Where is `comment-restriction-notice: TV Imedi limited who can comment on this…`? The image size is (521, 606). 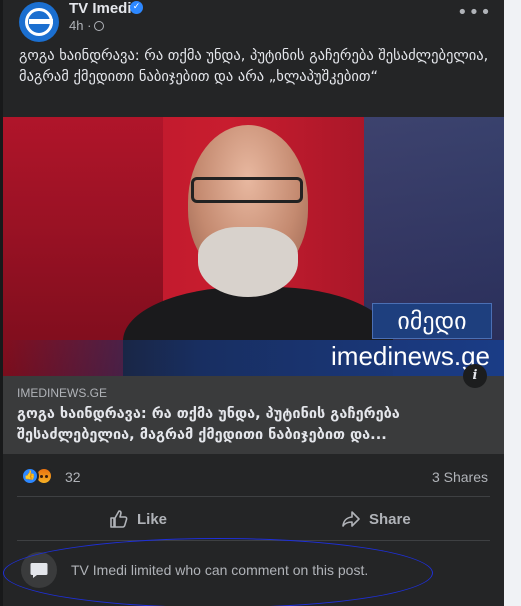
comment-restriction-notice: TV Imedi limited who can comment on this… is located at coordinates (253, 570).